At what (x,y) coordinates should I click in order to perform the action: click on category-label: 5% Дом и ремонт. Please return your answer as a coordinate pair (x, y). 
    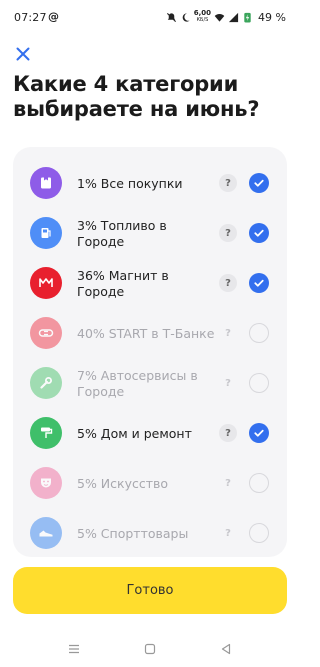
    Looking at the image, I should click on (134, 433).